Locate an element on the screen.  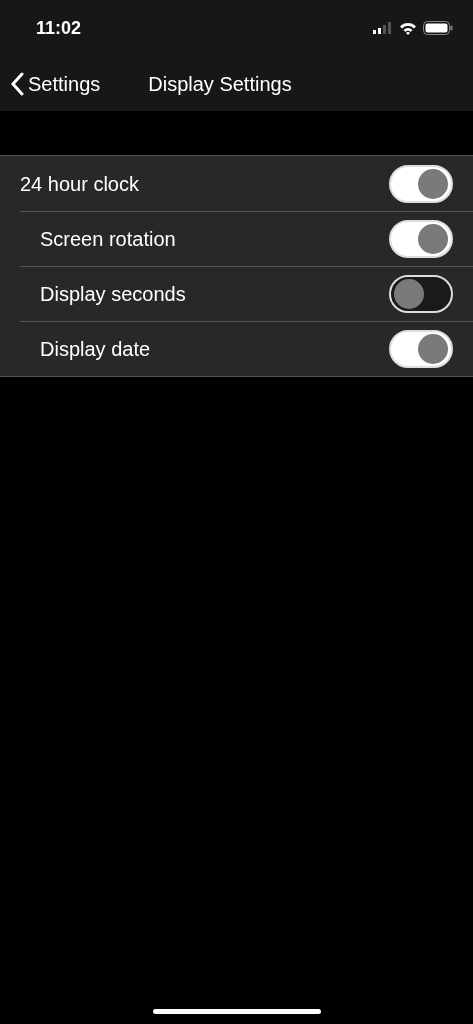
signal-icon is located at coordinates (383, 28).